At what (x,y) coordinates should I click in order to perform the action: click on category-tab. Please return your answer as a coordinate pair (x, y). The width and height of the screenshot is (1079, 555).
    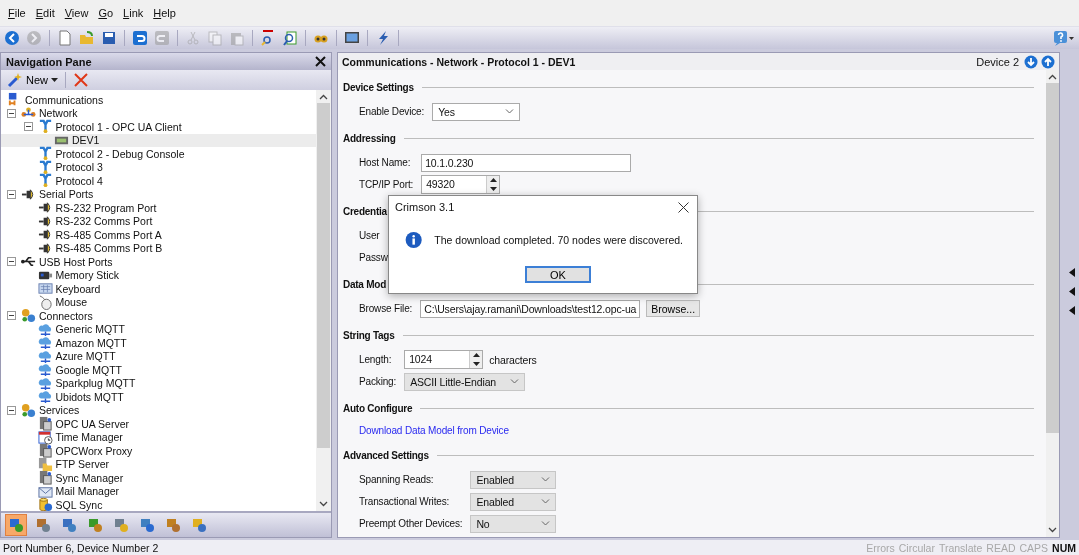
    Looking at the image, I should click on (16, 525).